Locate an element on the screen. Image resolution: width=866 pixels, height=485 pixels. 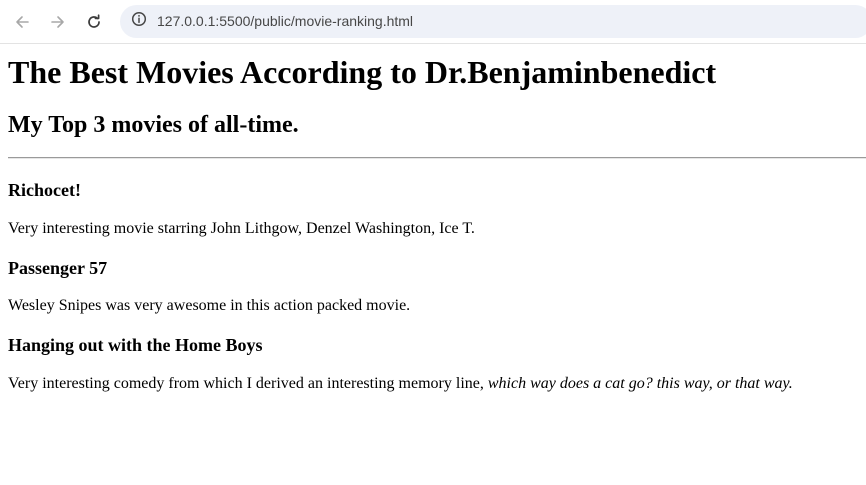
forward-button is located at coordinates (58, 22).